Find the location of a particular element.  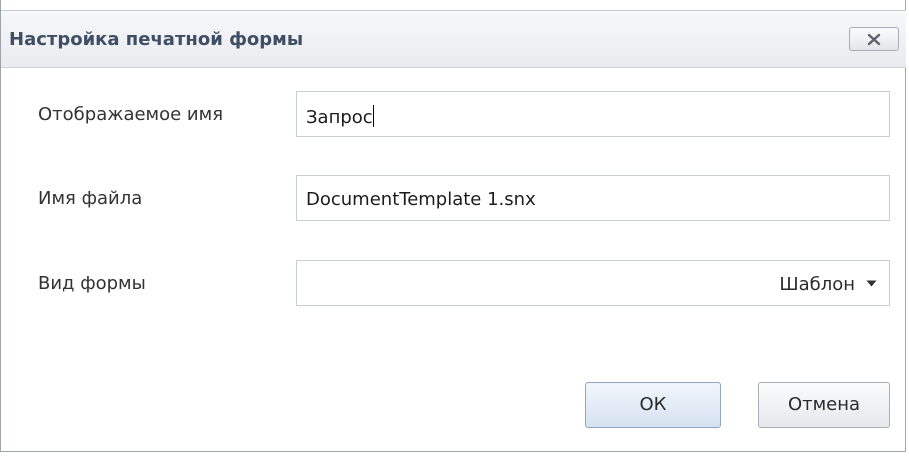

display-name-value: Запрос is located at coordinates (340, 116).